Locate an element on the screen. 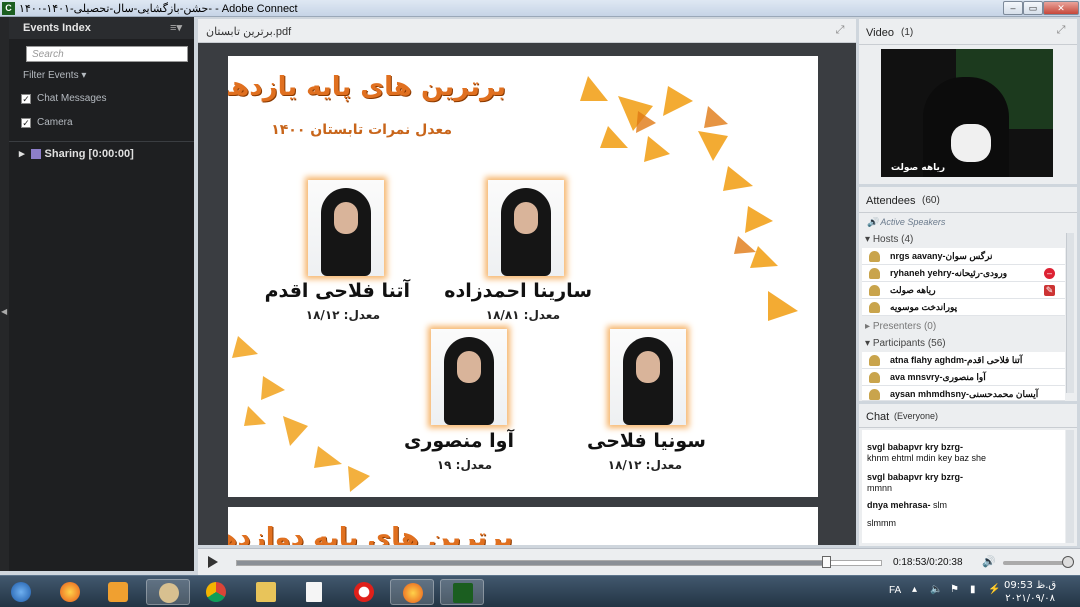 This screenshot has width=1080, height=607. panel-collapse-grip: ◀ is located at coordinates (4, 294).